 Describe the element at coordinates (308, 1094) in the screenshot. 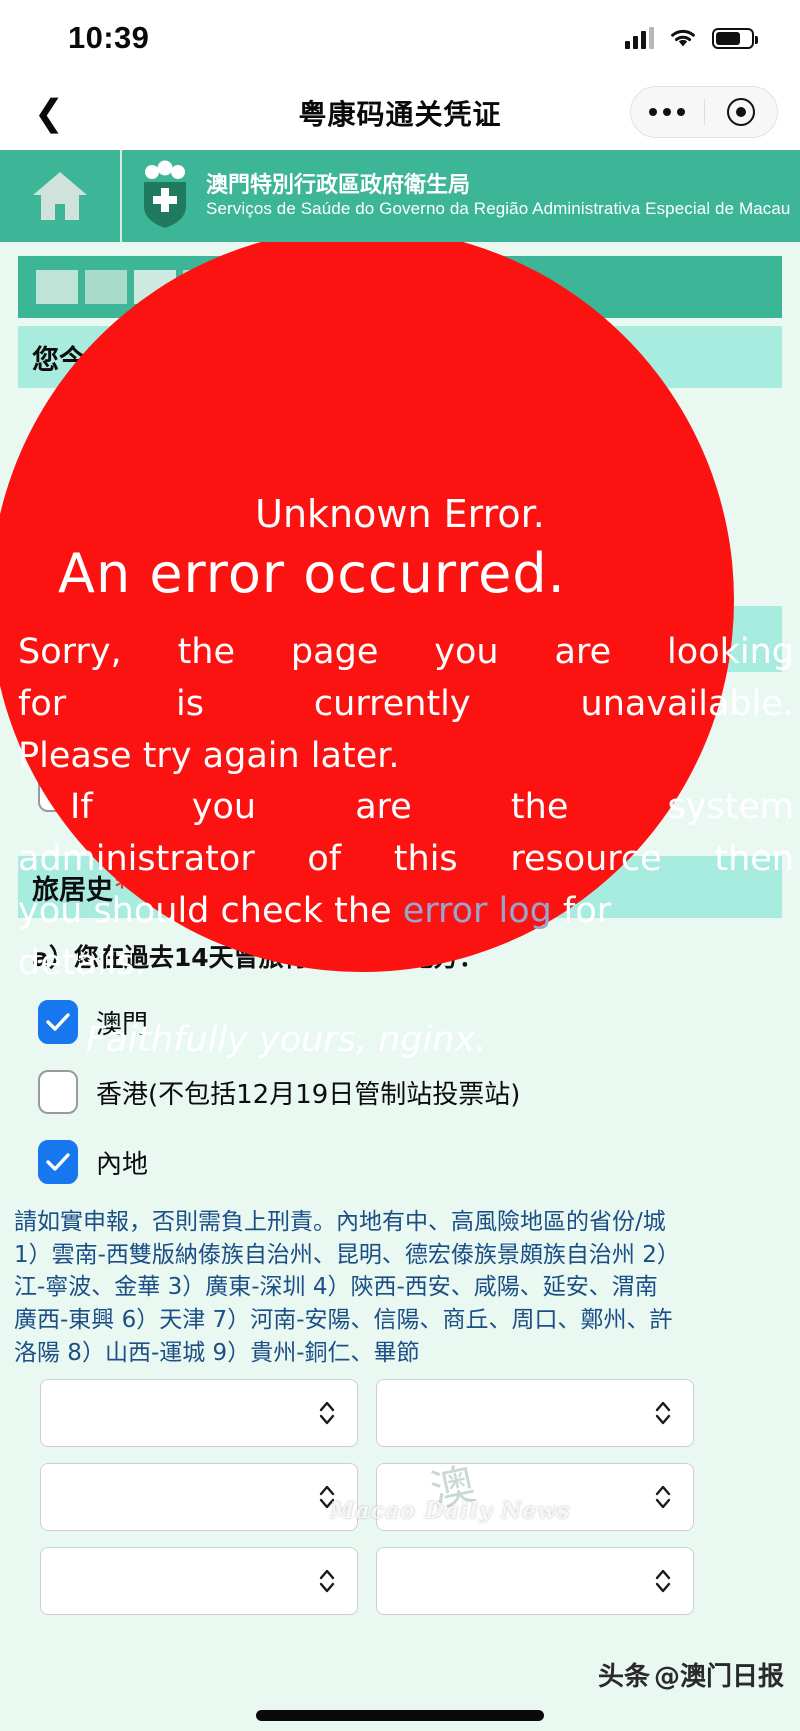

I see `travel-option-label: 香港(不包括12月19日管制站投票站)` at that location.